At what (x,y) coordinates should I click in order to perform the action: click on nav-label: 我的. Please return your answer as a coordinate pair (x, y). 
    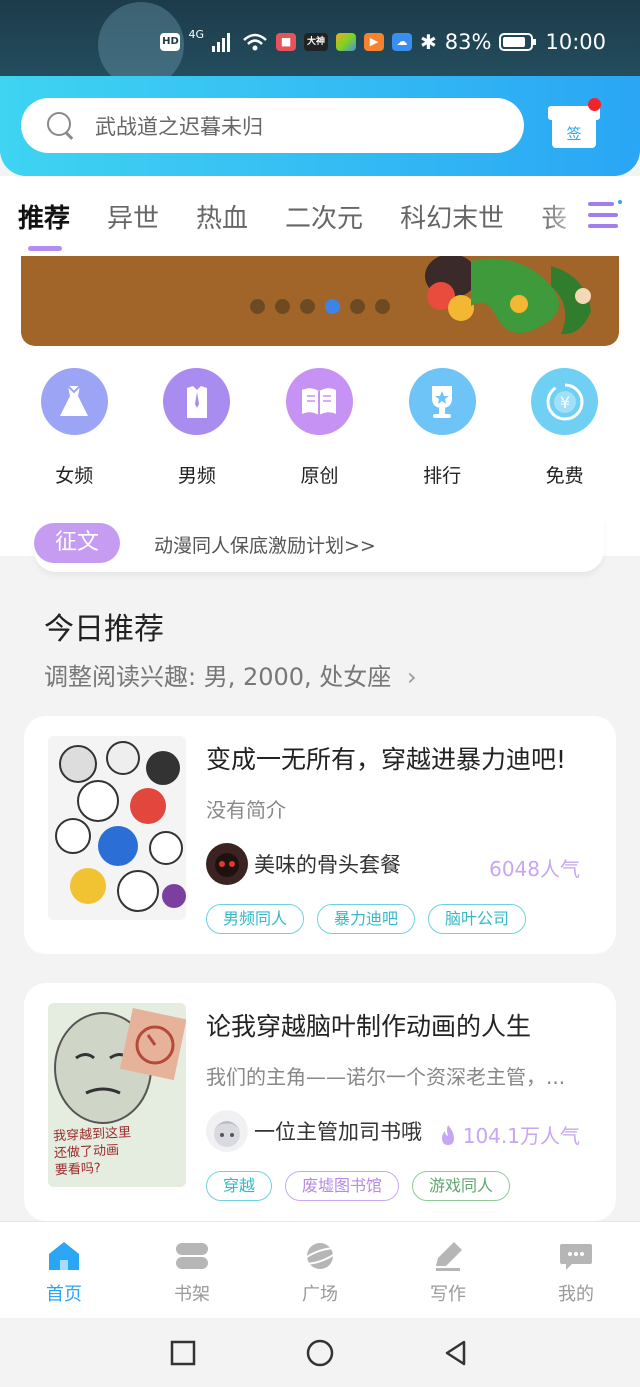
    Looking at the image, I should click on (576, 1294).